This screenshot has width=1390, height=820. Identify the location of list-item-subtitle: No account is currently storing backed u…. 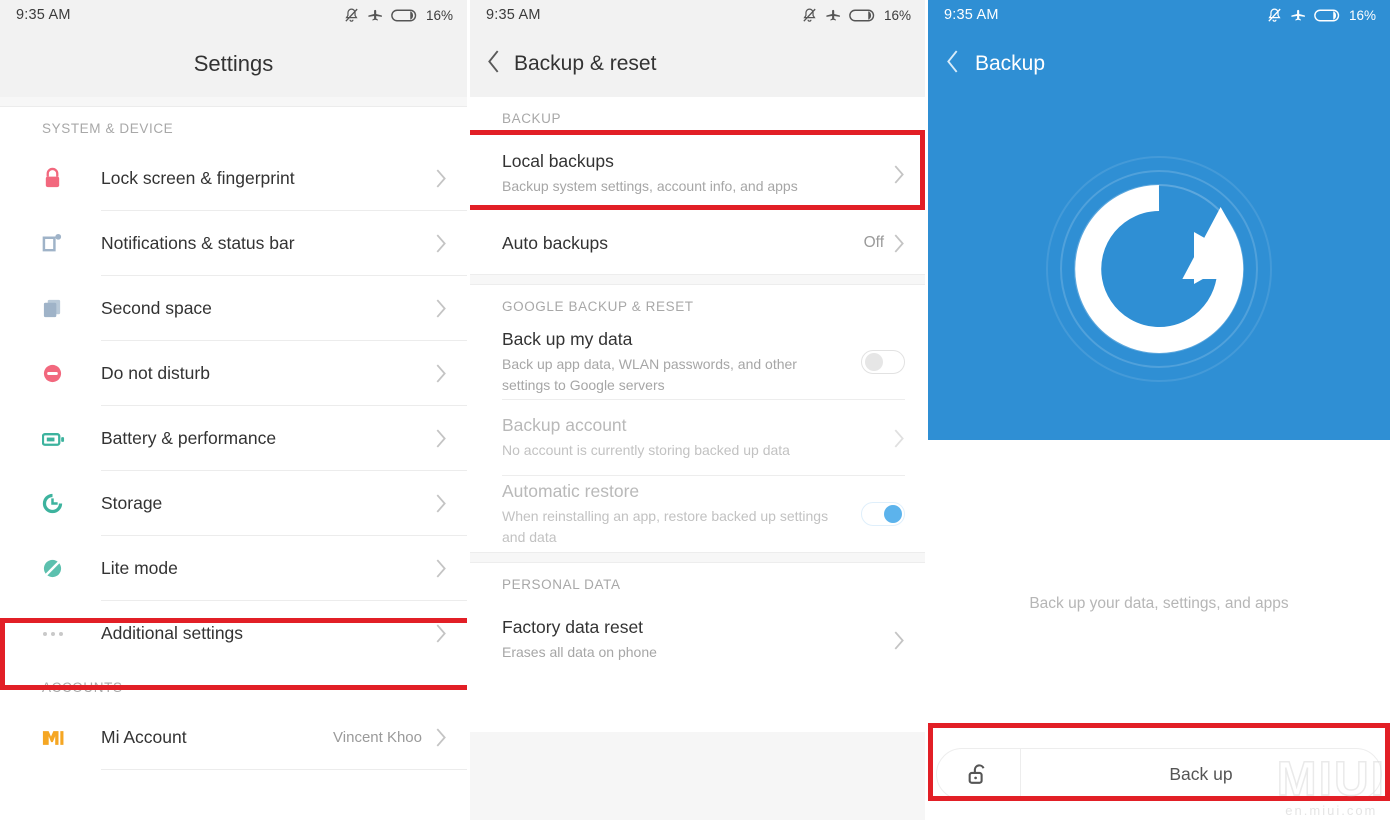
(646, 450).